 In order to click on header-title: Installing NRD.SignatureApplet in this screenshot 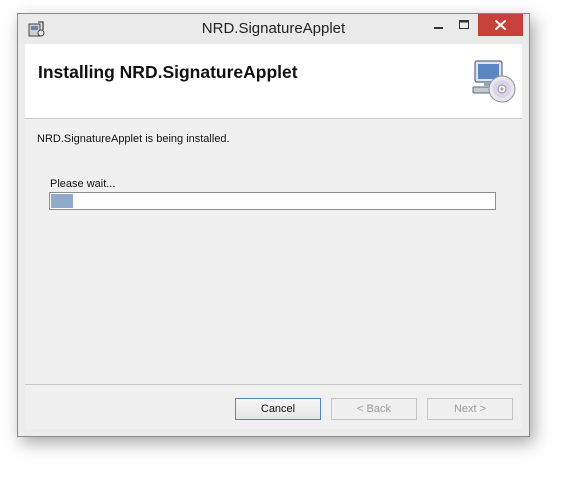, I will do `click(168, 72)`.